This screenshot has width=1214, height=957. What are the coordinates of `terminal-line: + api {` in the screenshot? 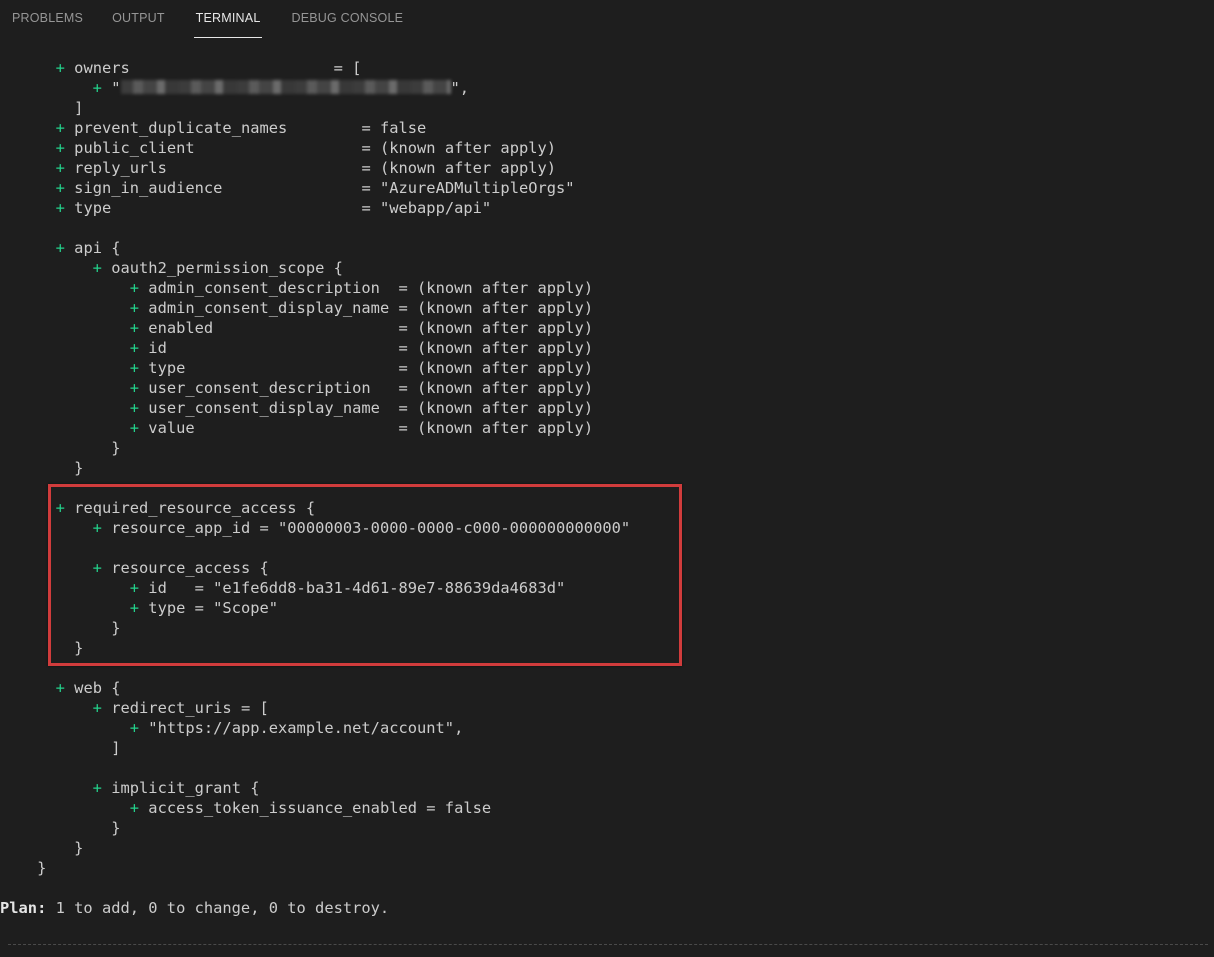 It's located at (88, 248).